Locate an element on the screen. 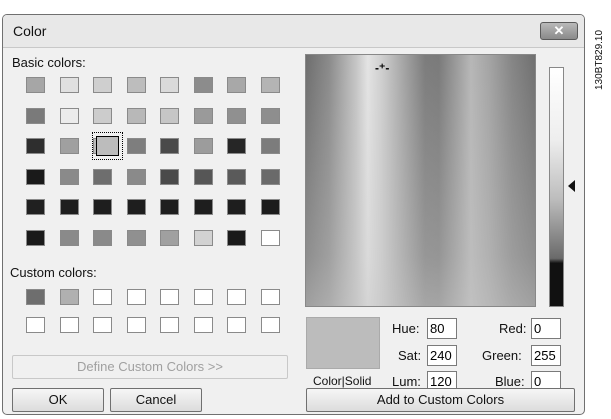 The image size is (611, 419). luminosity-bar is located at coordinates (556, 187).